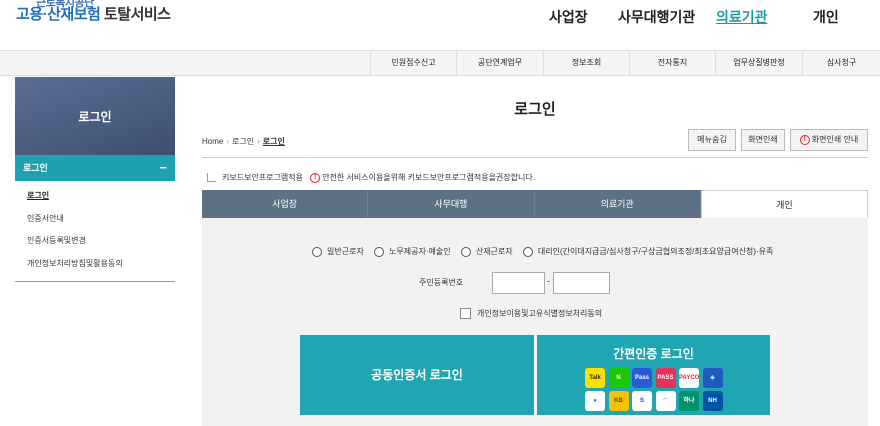  I want to click on gnb-item-personal: 개인, so click(826, 17).